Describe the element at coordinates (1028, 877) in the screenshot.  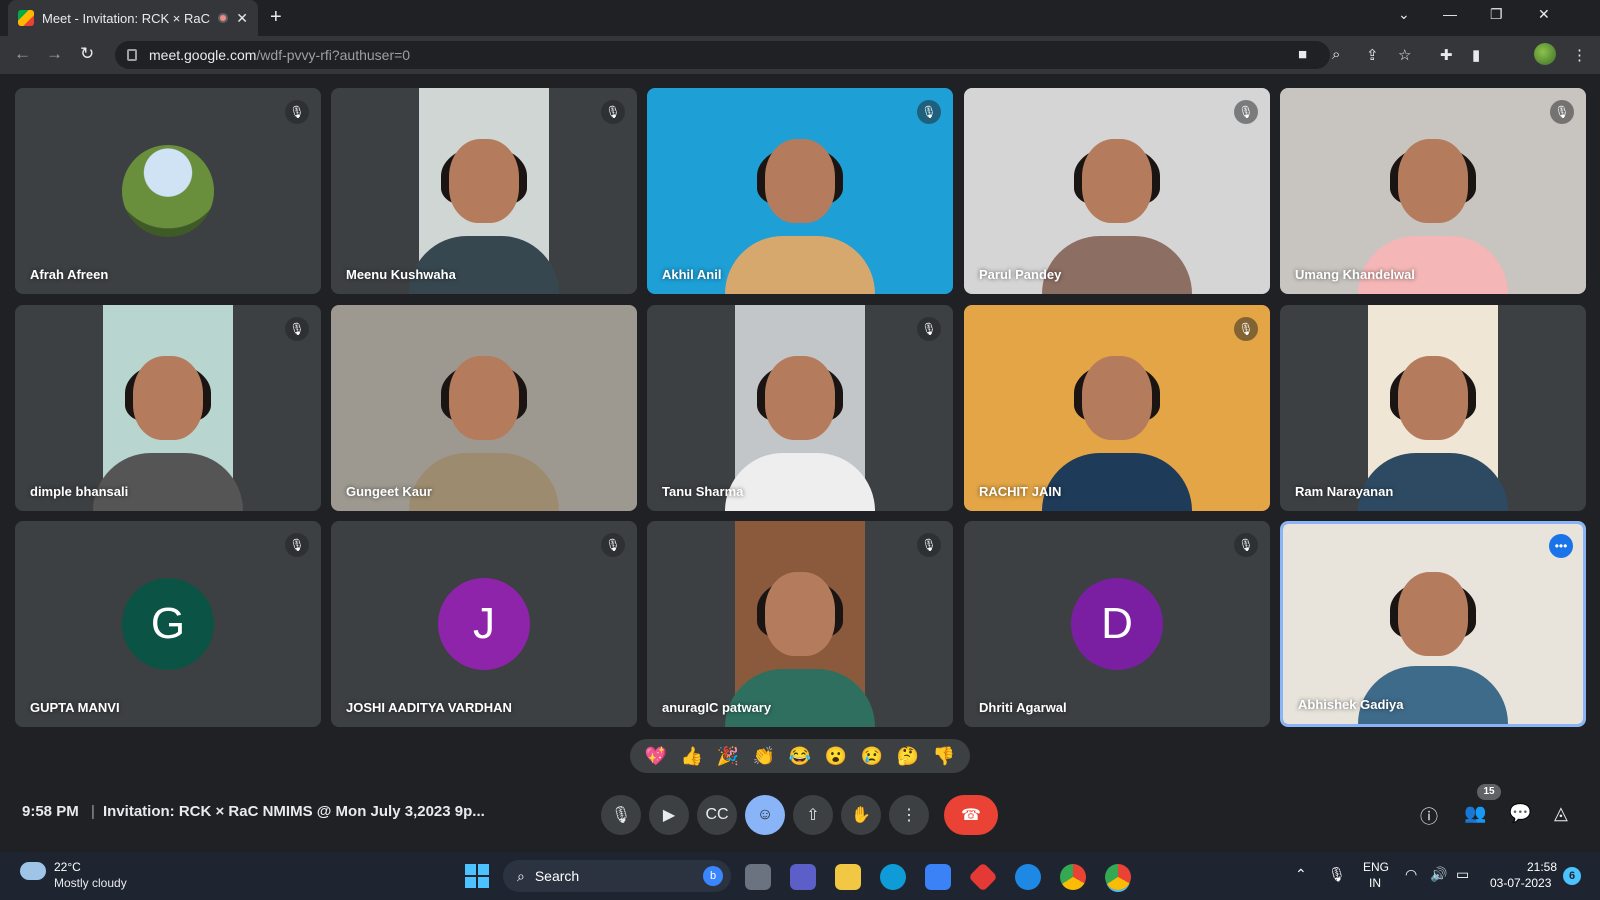
I see `app-sync-icon` at that location.